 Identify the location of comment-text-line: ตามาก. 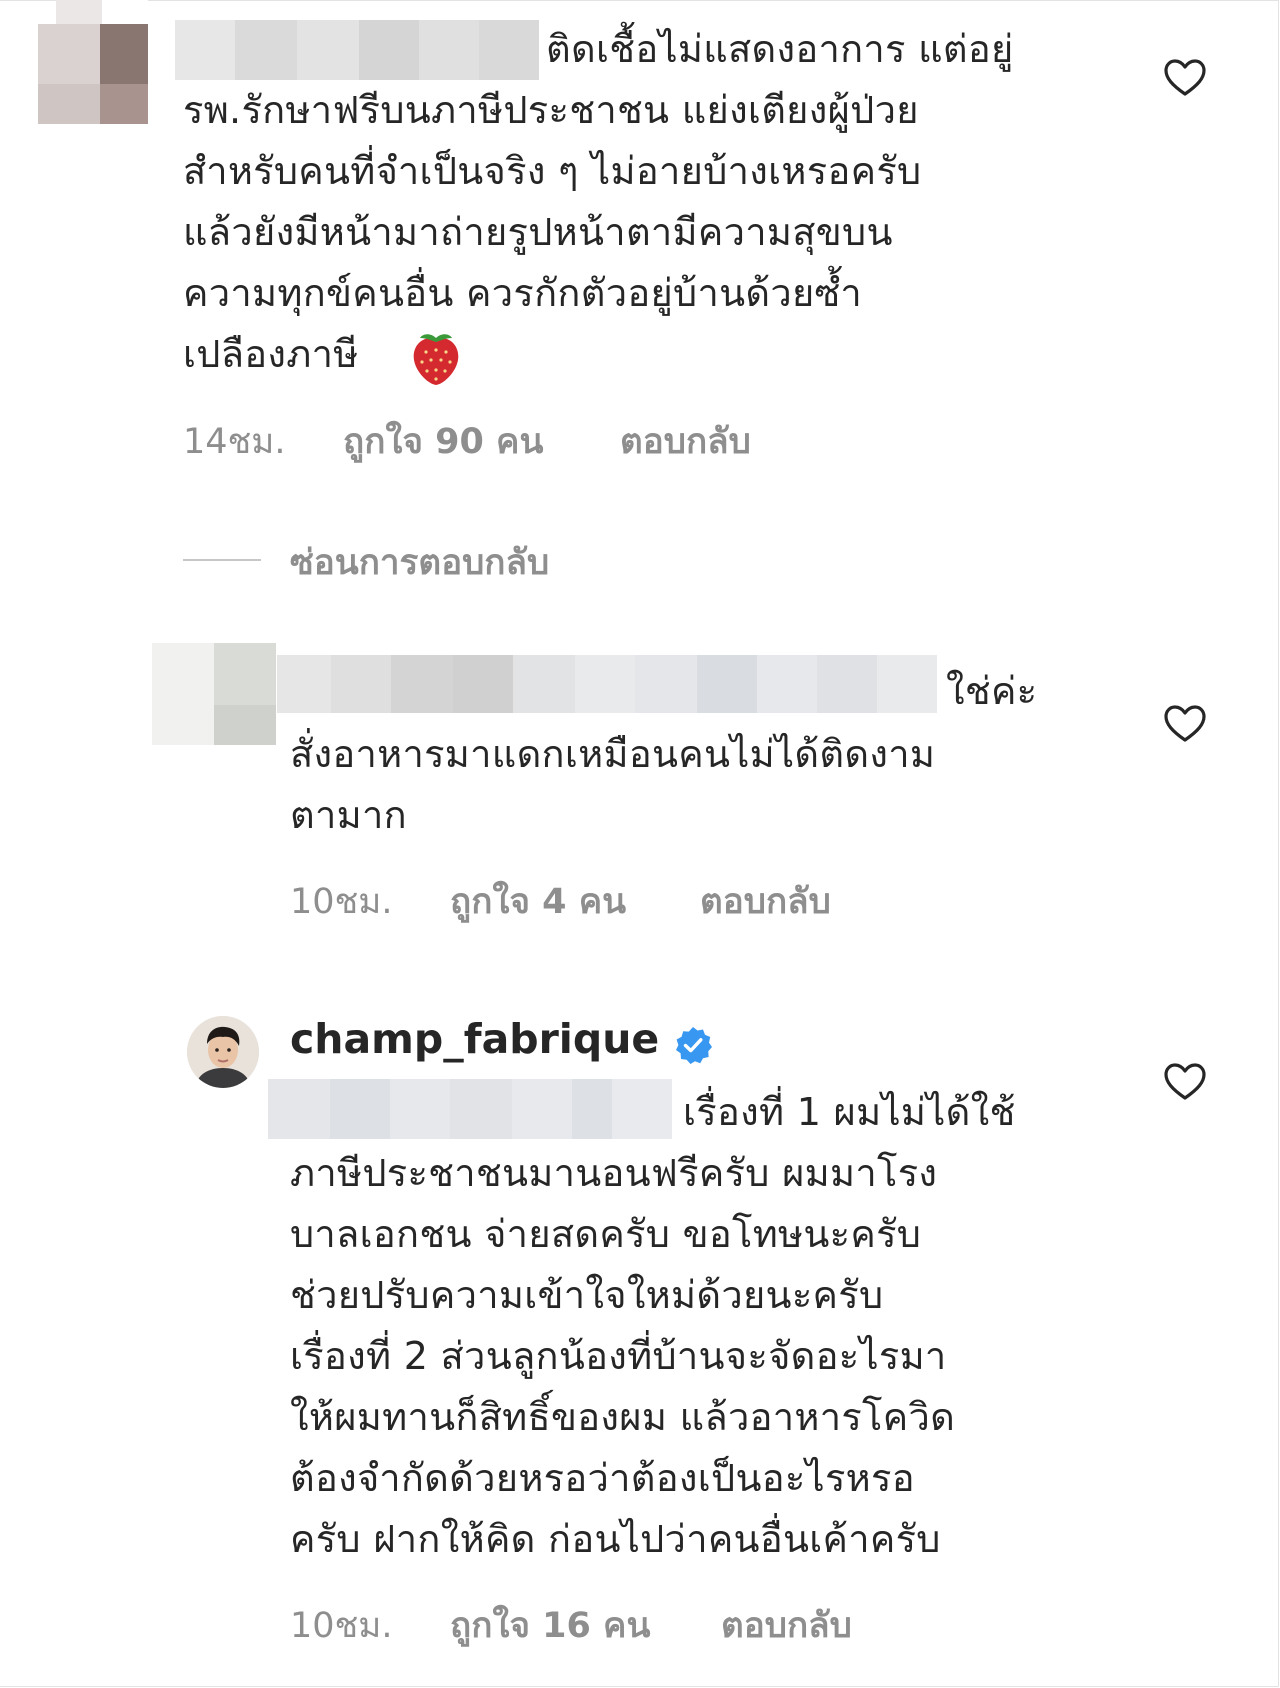
(348, 815).